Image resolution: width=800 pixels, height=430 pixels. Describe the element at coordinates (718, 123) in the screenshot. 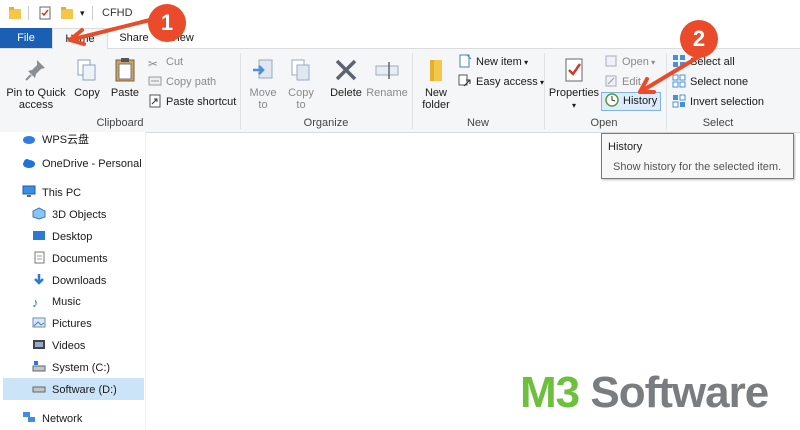

I see `select-group-label: Select` at that location.